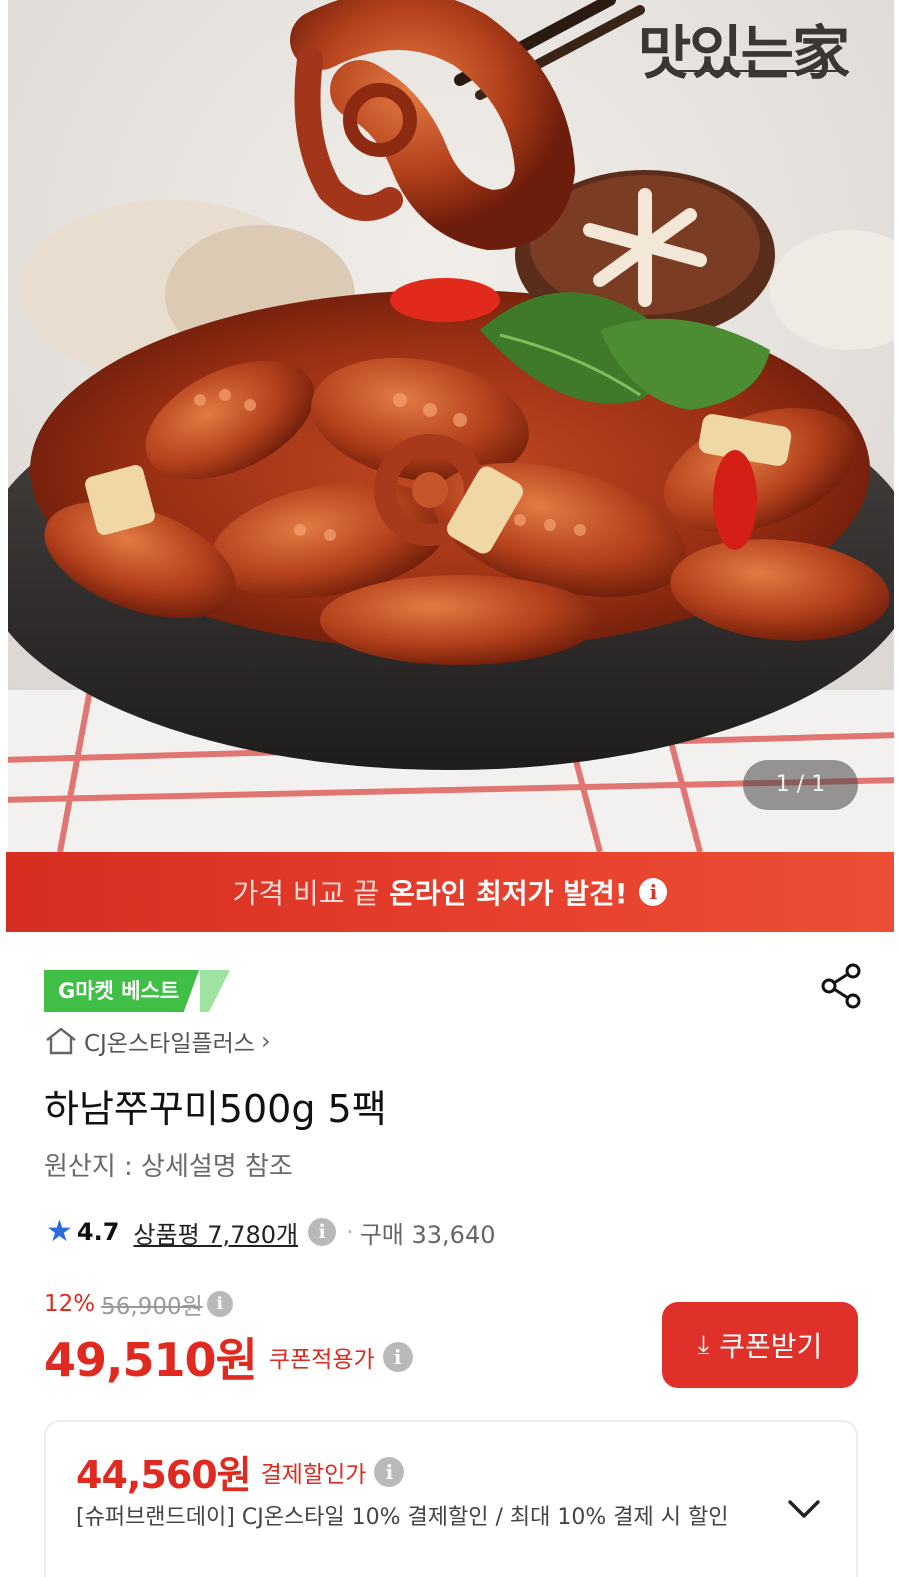 The image size is (900, 1577). Describe the element at coordinates (306, 893) in the screenshot. I see `banner-light-text: 가격 비교 끝` at that location.